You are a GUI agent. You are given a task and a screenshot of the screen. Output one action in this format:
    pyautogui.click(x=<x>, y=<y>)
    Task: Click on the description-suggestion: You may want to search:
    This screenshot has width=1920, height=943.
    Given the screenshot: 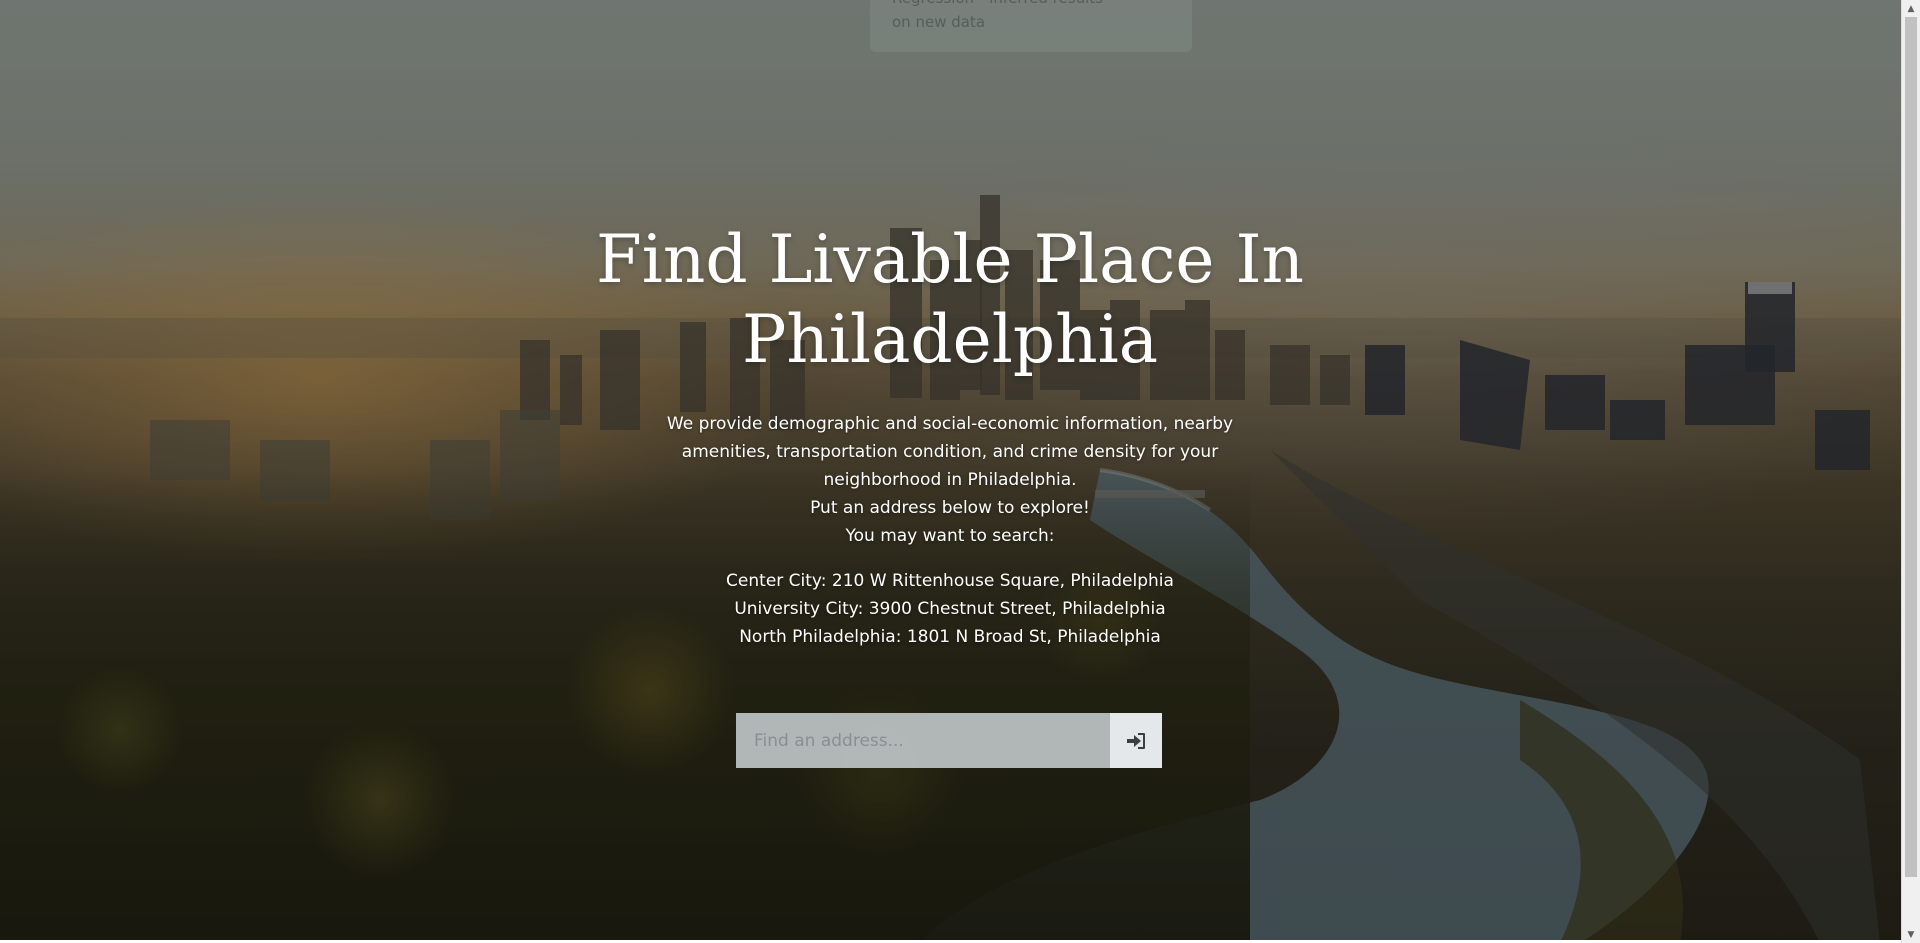 What is the action you would take?
    pyautogui.click(x=950, y=536)
    